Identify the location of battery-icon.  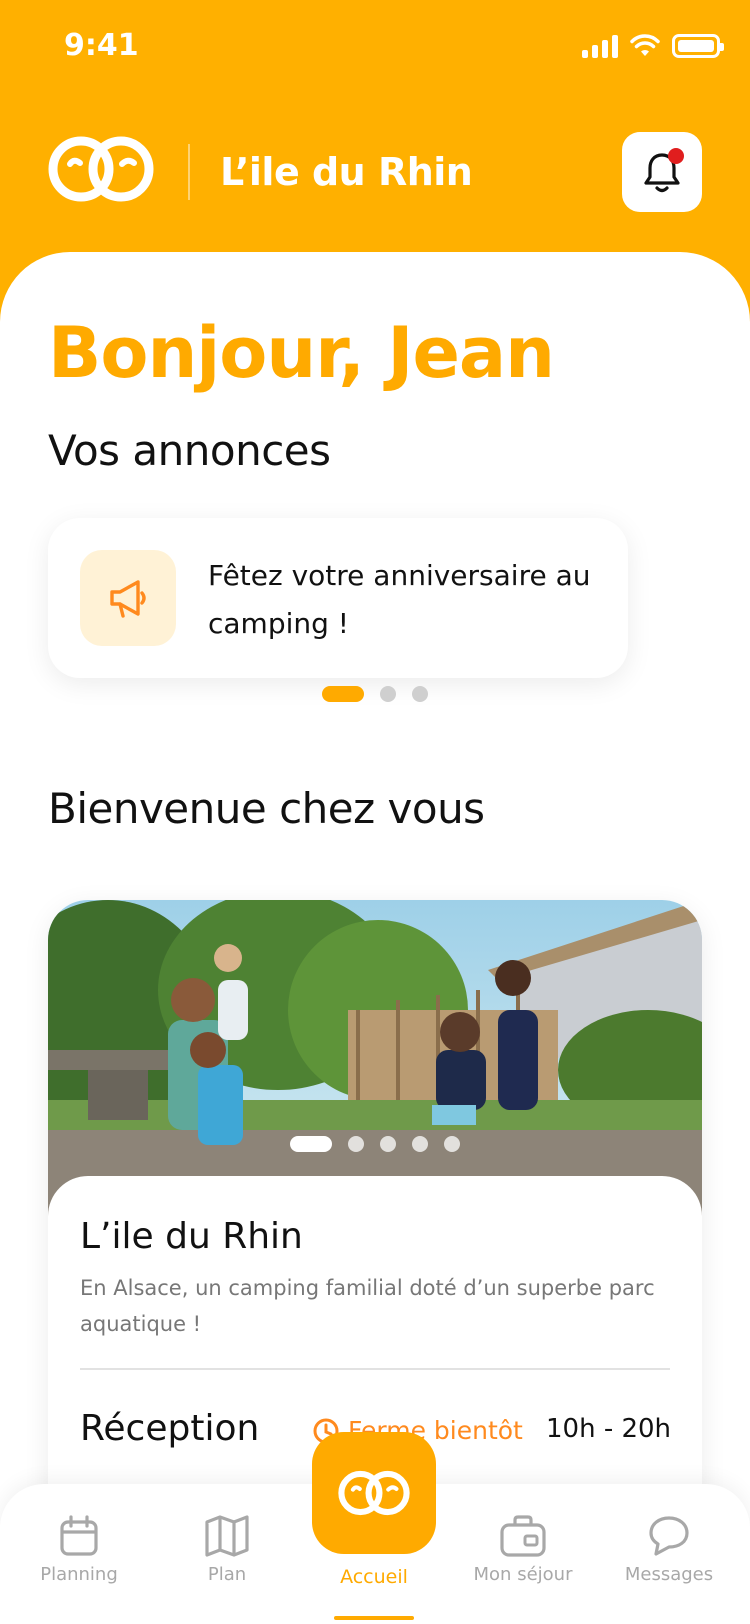
(698, 46).